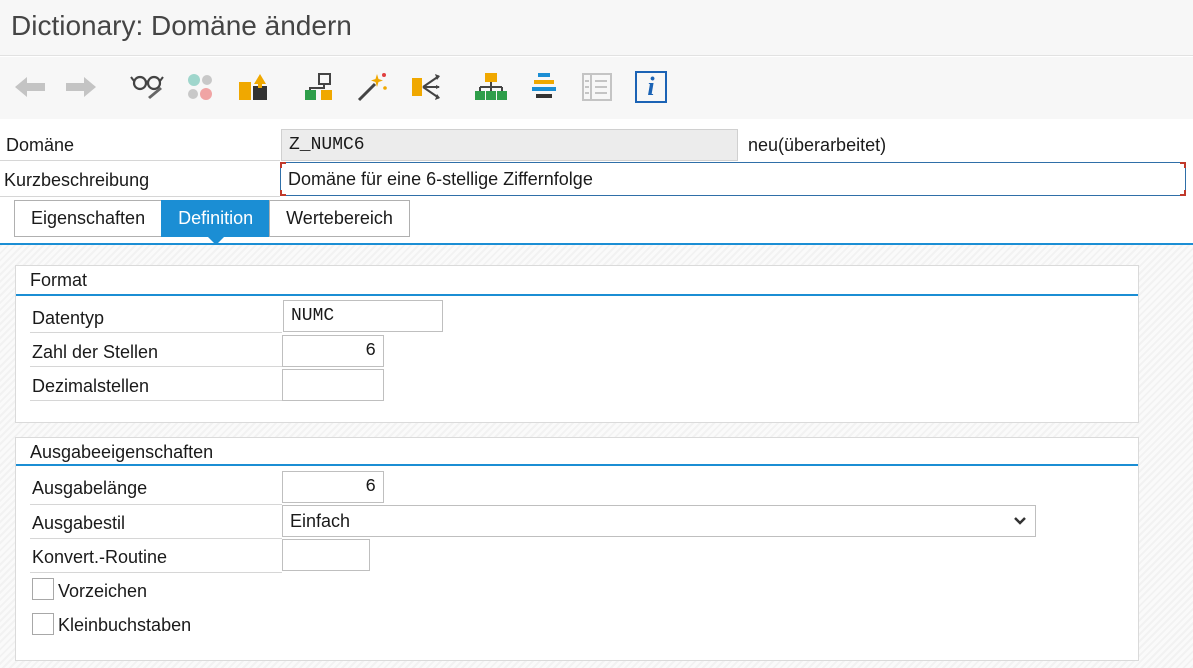 Image resolution: width=1193 pixels, height=668 pixels. I want to click on toggle-change-icon, so click(200, 87).